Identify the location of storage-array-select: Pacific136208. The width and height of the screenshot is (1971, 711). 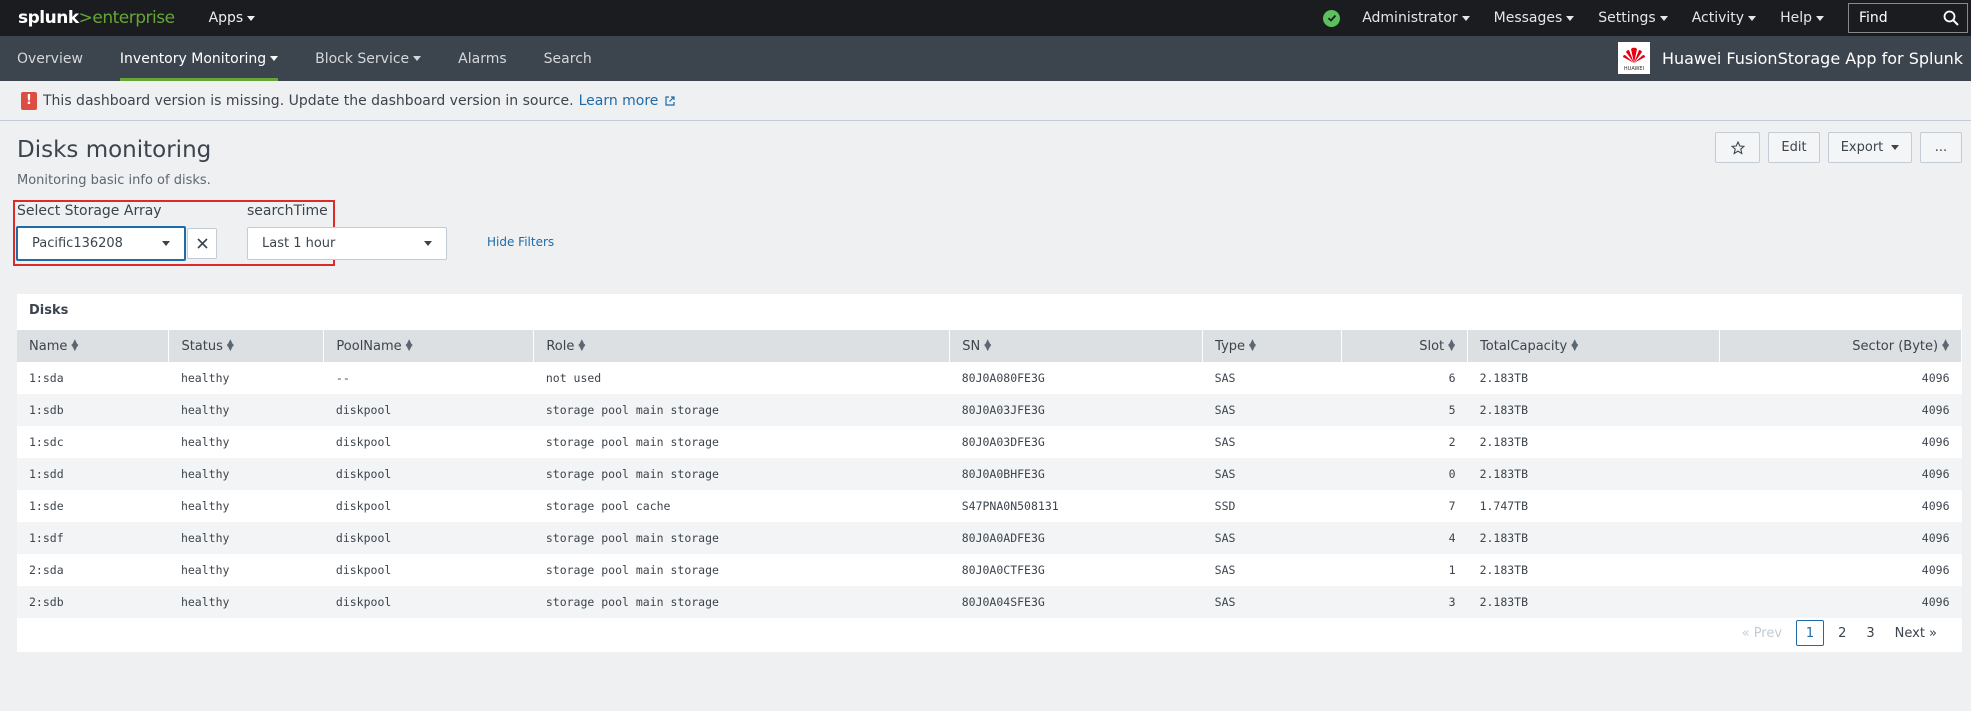
(101, 243).